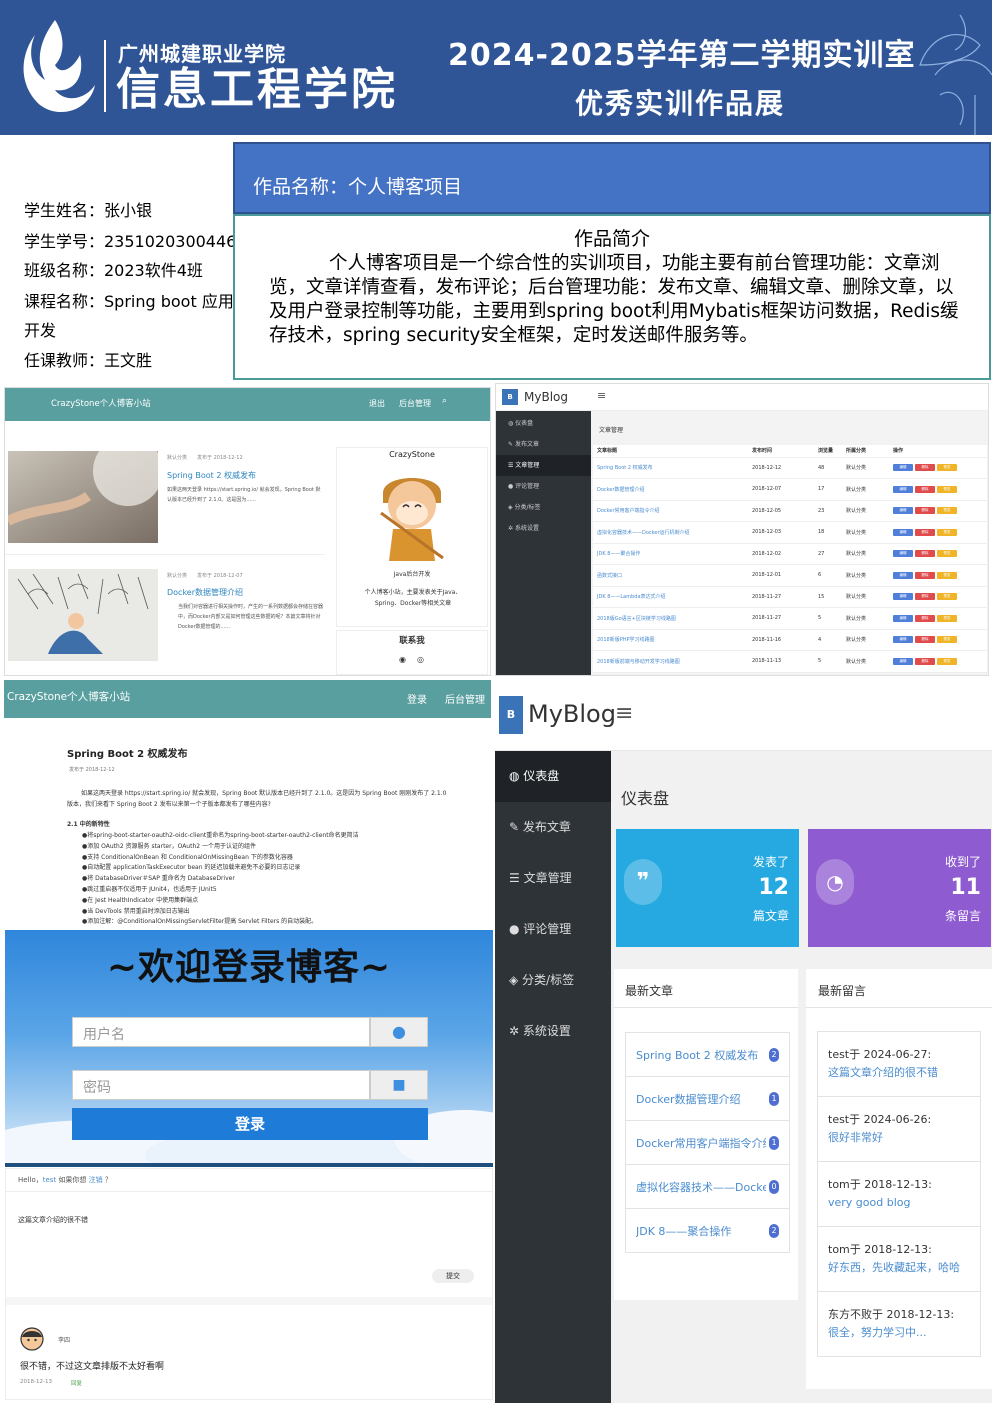 This screenshot has width=992, height=1403. What do you see at coordinates (249, 1191) in the screenshot?
I see `divider` at bounding box center [249, 1191].